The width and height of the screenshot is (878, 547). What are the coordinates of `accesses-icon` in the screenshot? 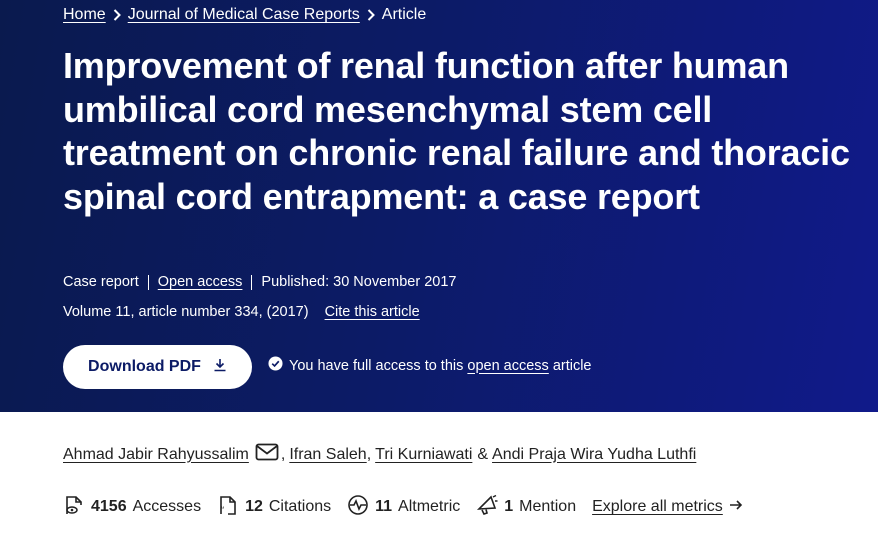 It's located at (77, 507).